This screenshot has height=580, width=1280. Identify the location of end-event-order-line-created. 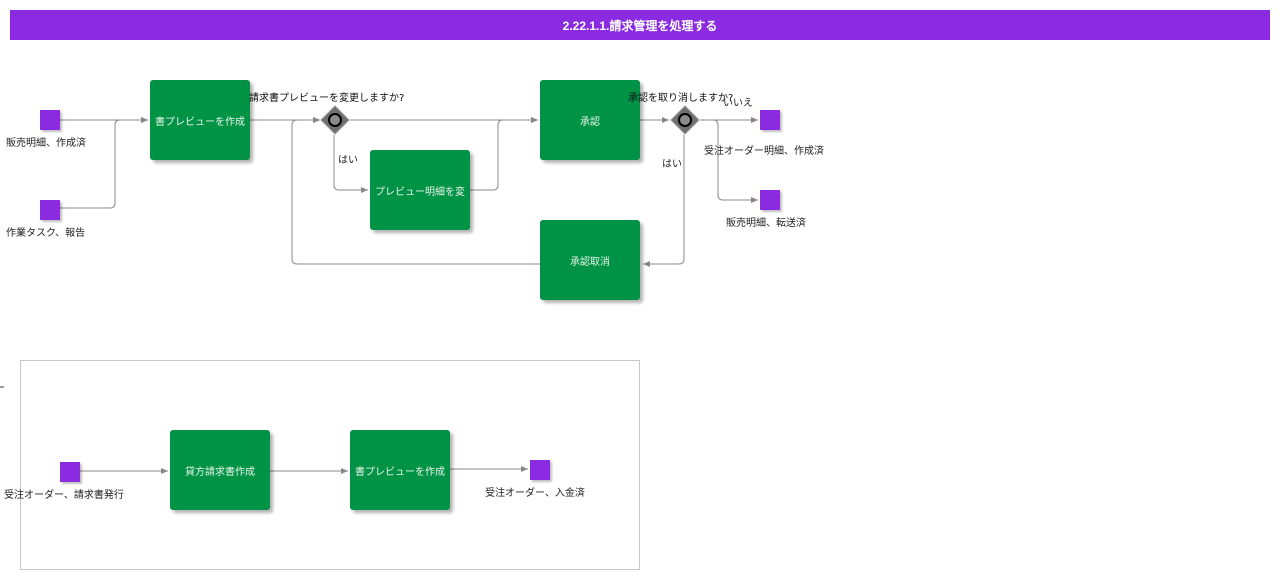
(770, 120).